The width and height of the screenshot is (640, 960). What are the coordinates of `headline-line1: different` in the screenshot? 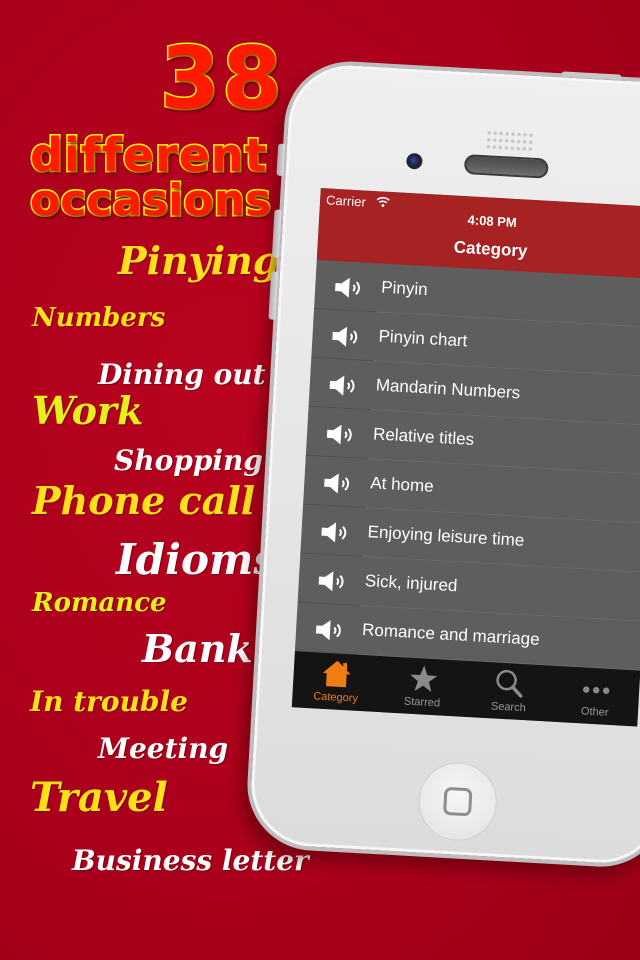 It's located at (149, 155).